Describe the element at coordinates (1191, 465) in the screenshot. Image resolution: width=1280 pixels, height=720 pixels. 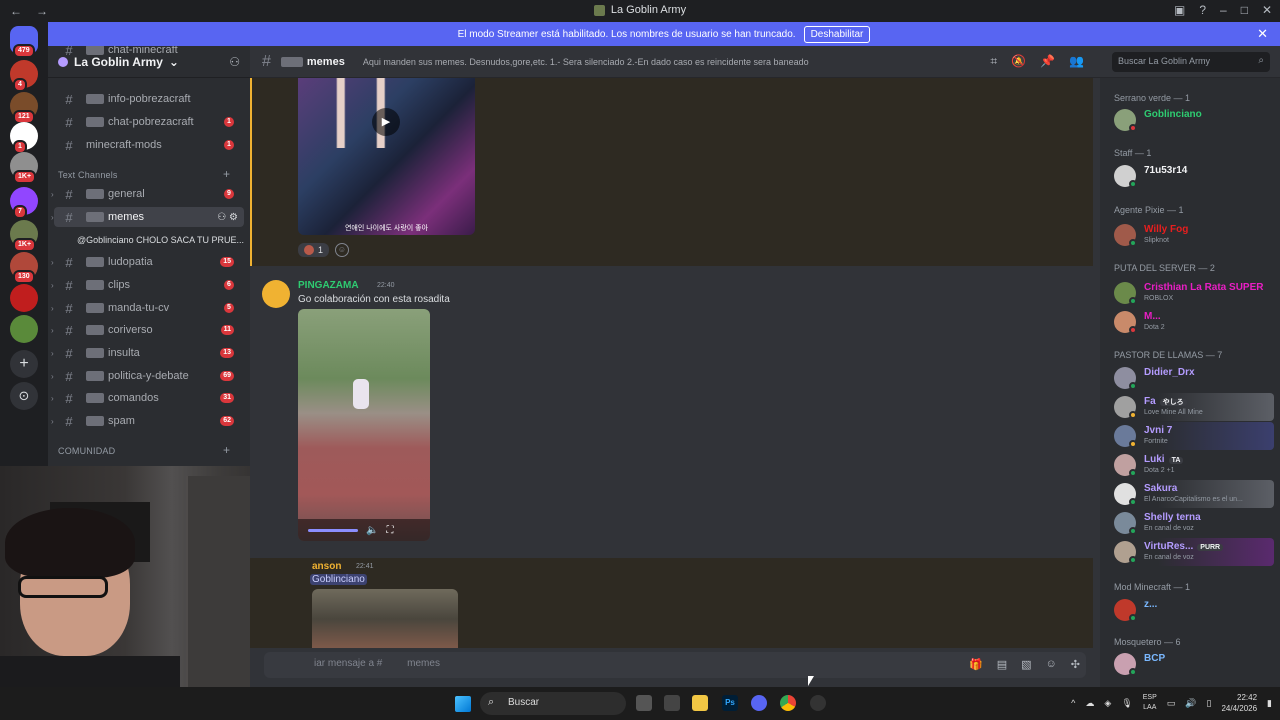
I see `member-item: Luki TA Dota 2 +1` at that location.